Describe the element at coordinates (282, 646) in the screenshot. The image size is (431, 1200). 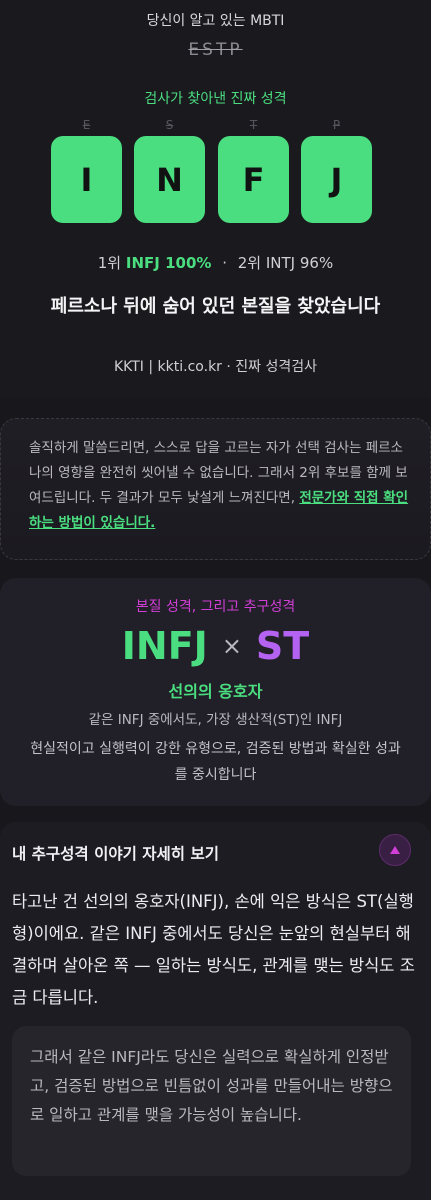
I see `pursuit-type: ST` at that location.